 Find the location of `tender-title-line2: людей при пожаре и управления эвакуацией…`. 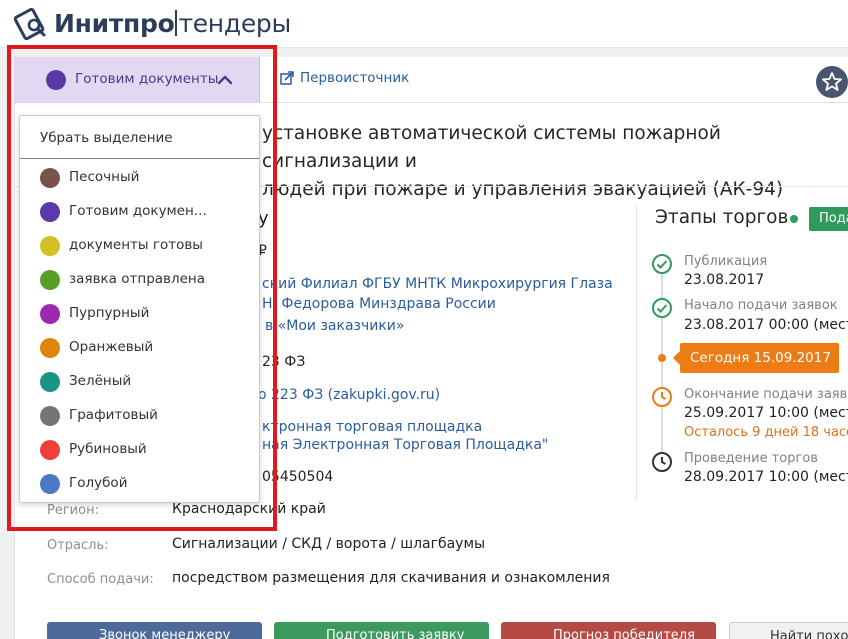

tender-title-line2: людей при пожаре и управления эвакуацией… is located at coordinates (523, 189).